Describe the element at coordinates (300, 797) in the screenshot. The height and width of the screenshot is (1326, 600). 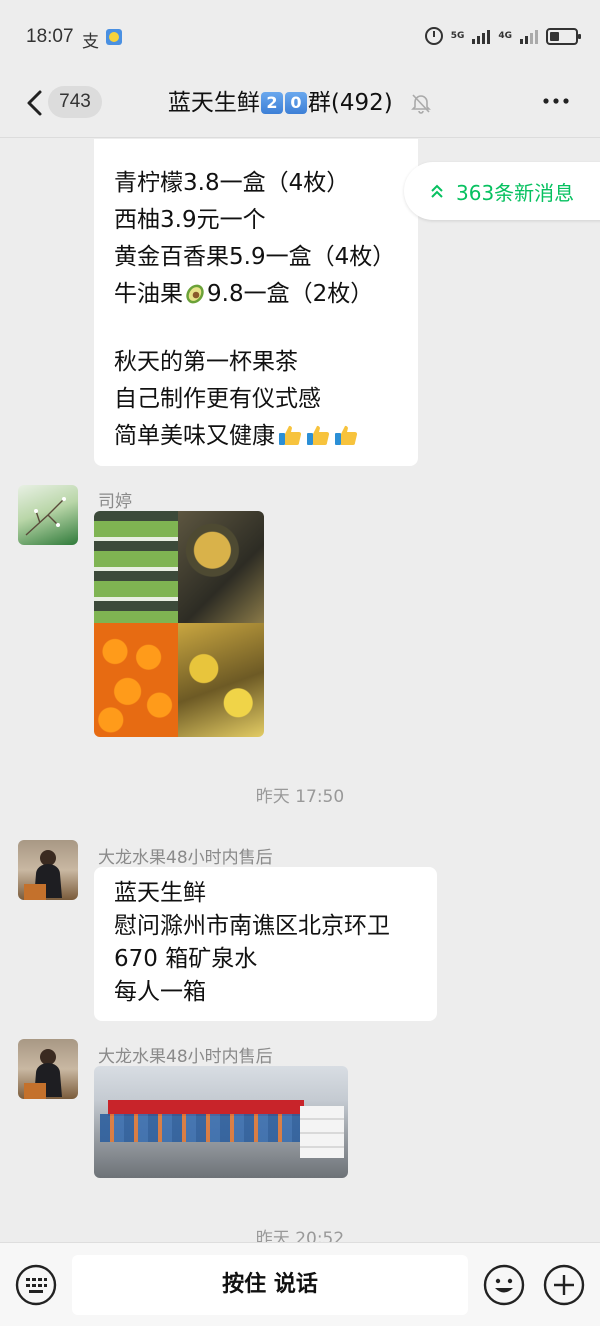
I see `time-divider: 昨天 17:50` at that location.